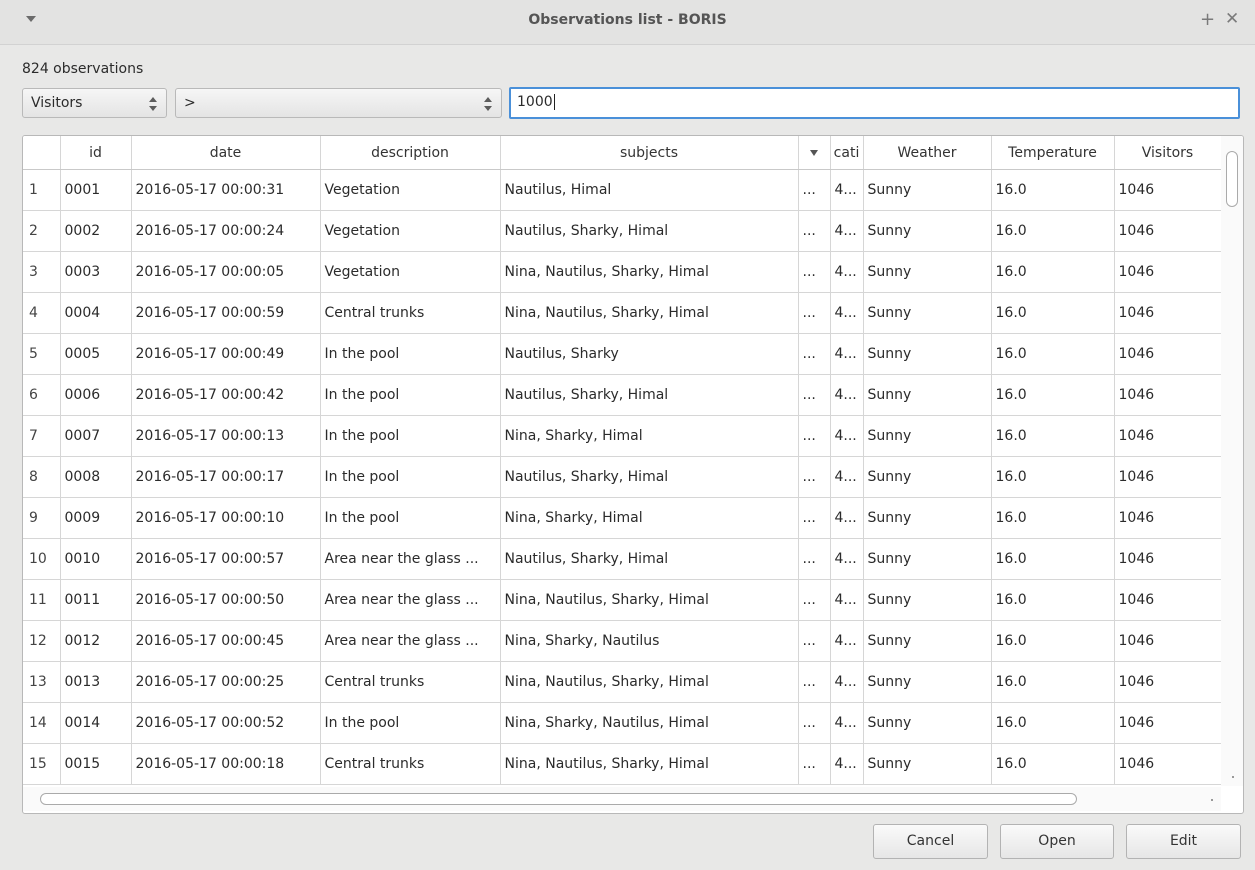 The width and height of the screenshot is (1255, 870). I want to click on header-visitors: Visitors, so click(1168, 153).